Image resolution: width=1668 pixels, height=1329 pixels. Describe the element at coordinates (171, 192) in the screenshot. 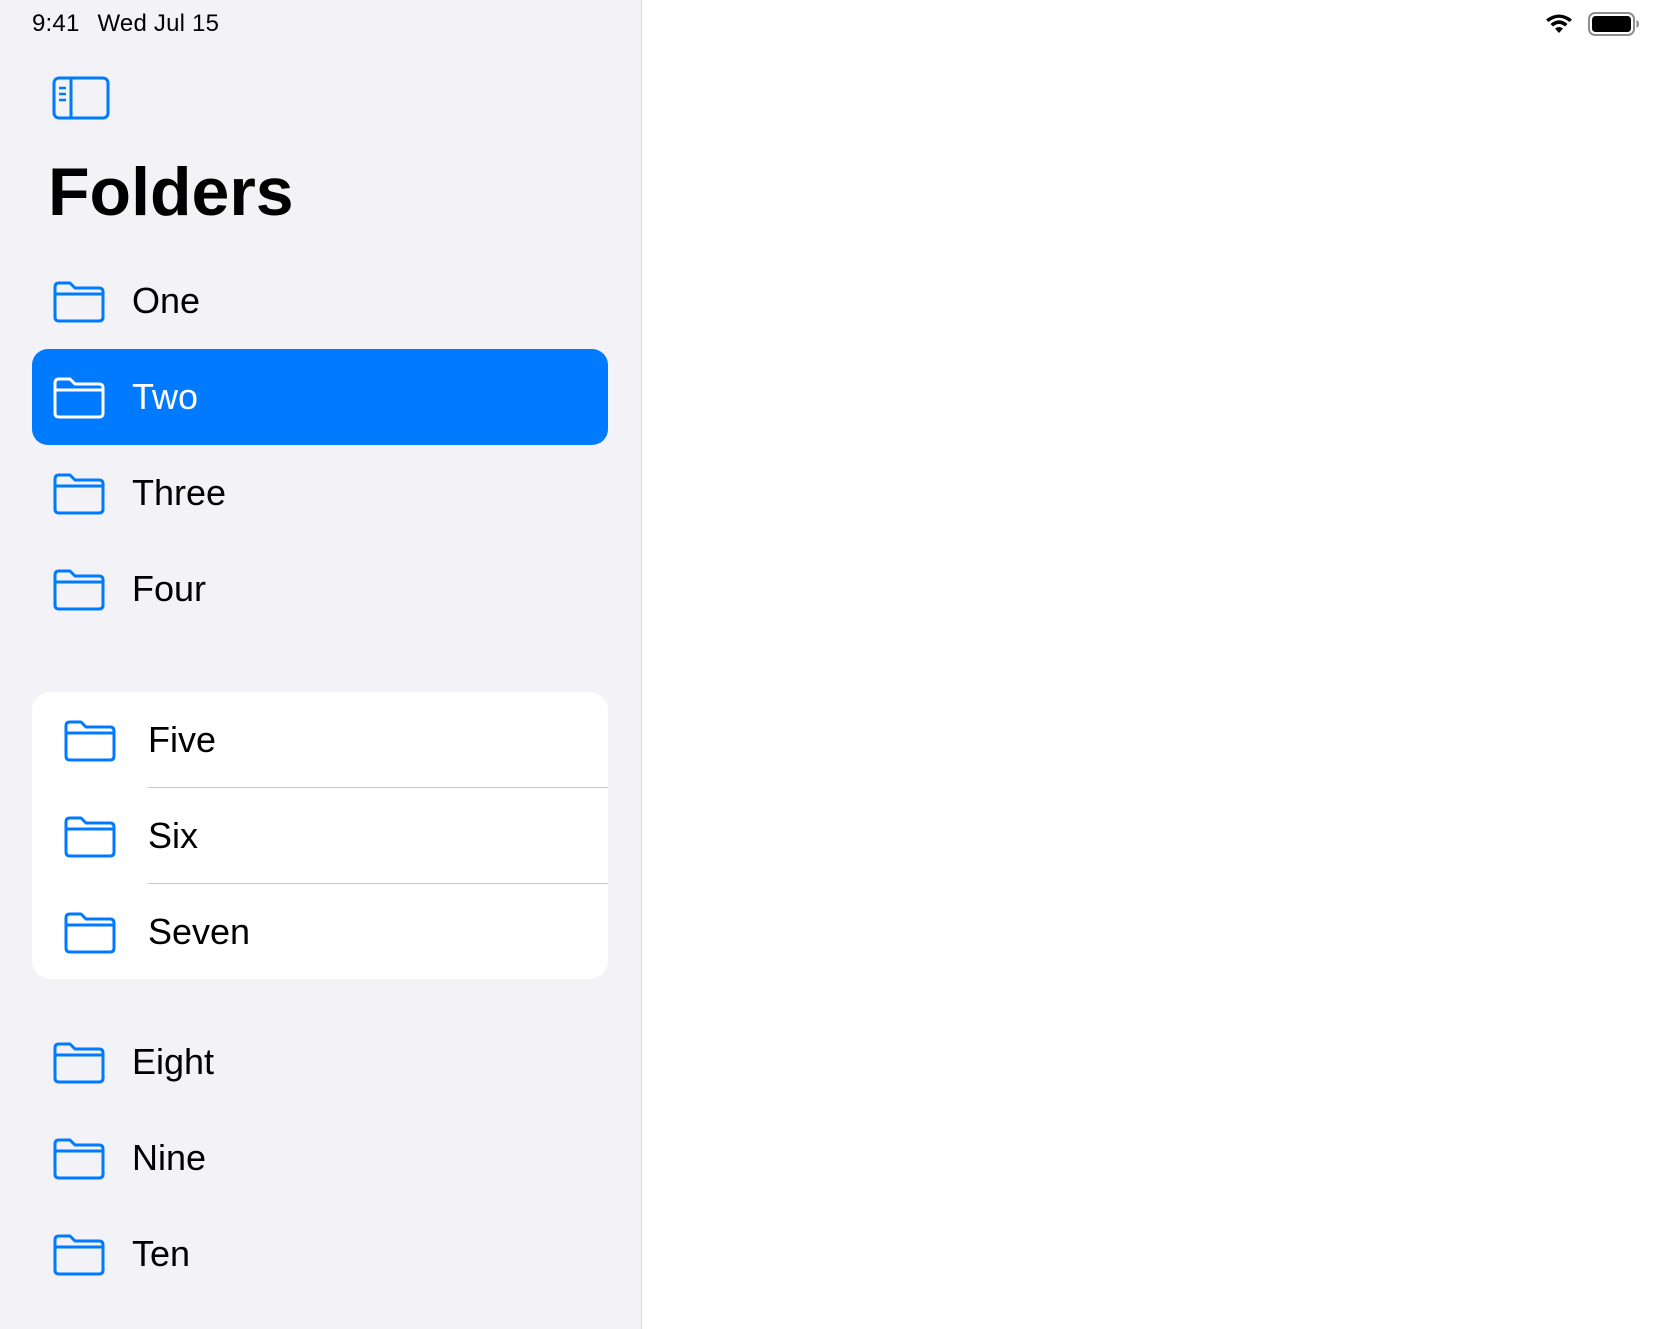

I see `page-title: Folders` at that location.